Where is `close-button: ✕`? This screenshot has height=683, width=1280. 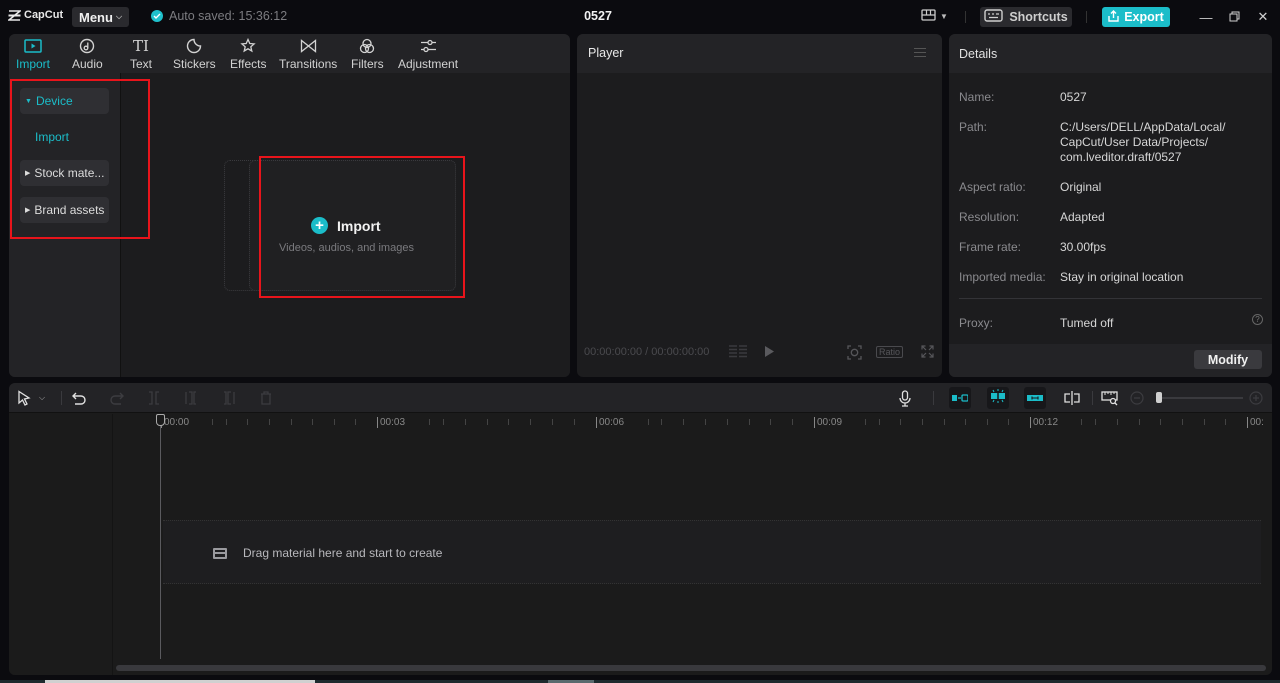
close-button: ✕ is located at coordinates (1263, 17).